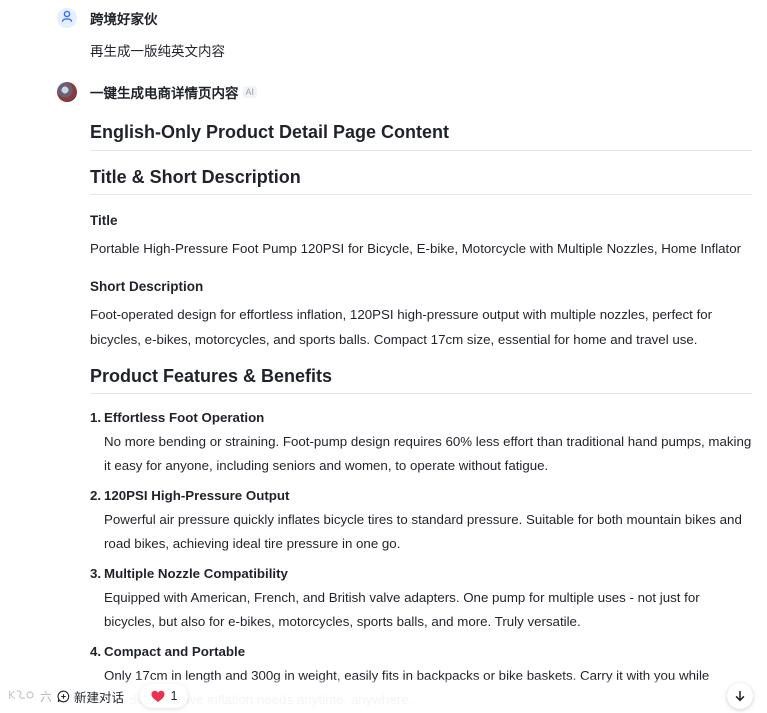  I want to click on list-item-title: Multiple Nozzle Compatibility, so click(196, 573).